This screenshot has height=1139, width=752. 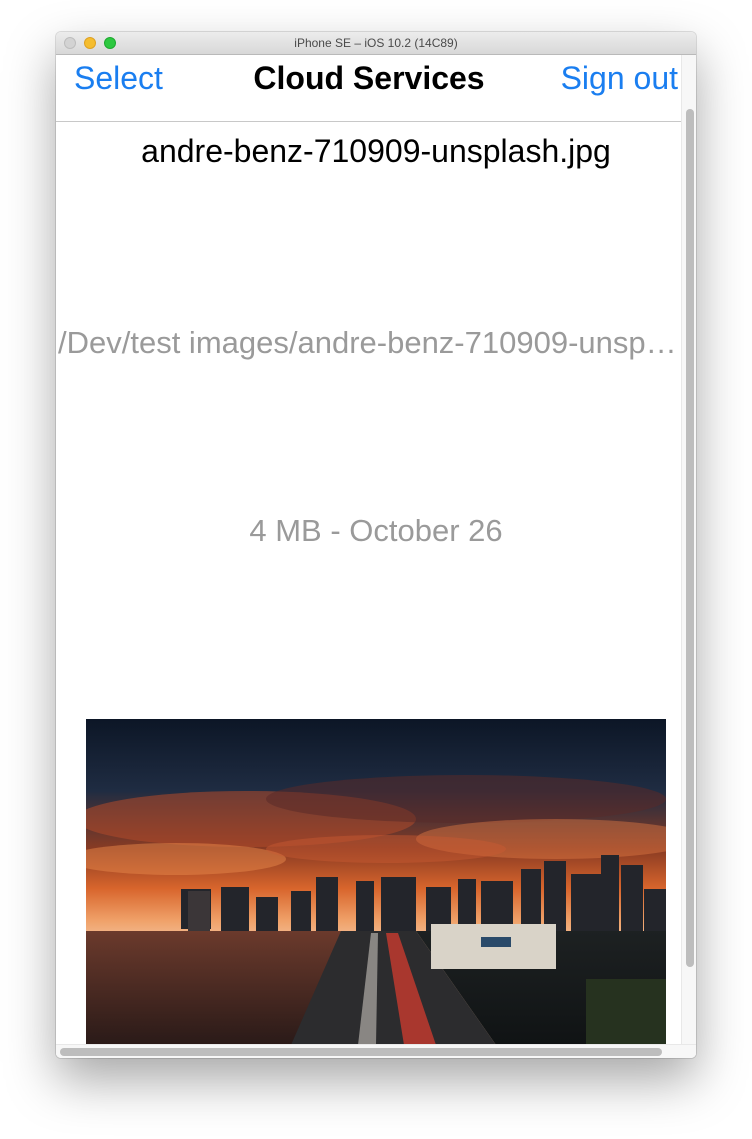 I want to click on window-titlebar: iPhone SE – iOS 10.2 (14C89), so click(x=376, y=43).